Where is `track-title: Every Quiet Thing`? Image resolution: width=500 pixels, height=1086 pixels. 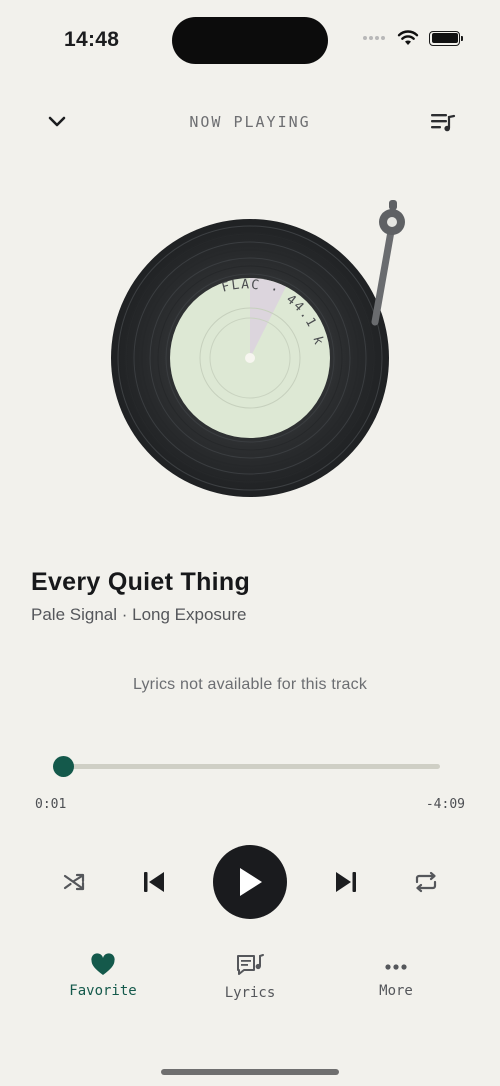 track-title: Every Quiet Thing is located at coordinates (141, 582).